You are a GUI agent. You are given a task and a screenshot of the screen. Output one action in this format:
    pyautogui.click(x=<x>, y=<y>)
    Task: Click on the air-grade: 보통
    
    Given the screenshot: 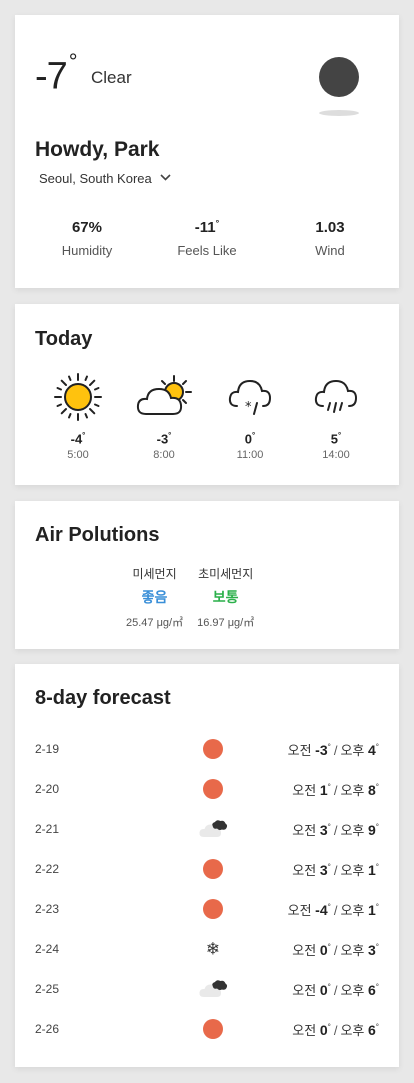 What is the action you would take?
    pyautogui.click(x=225, y=597)
    